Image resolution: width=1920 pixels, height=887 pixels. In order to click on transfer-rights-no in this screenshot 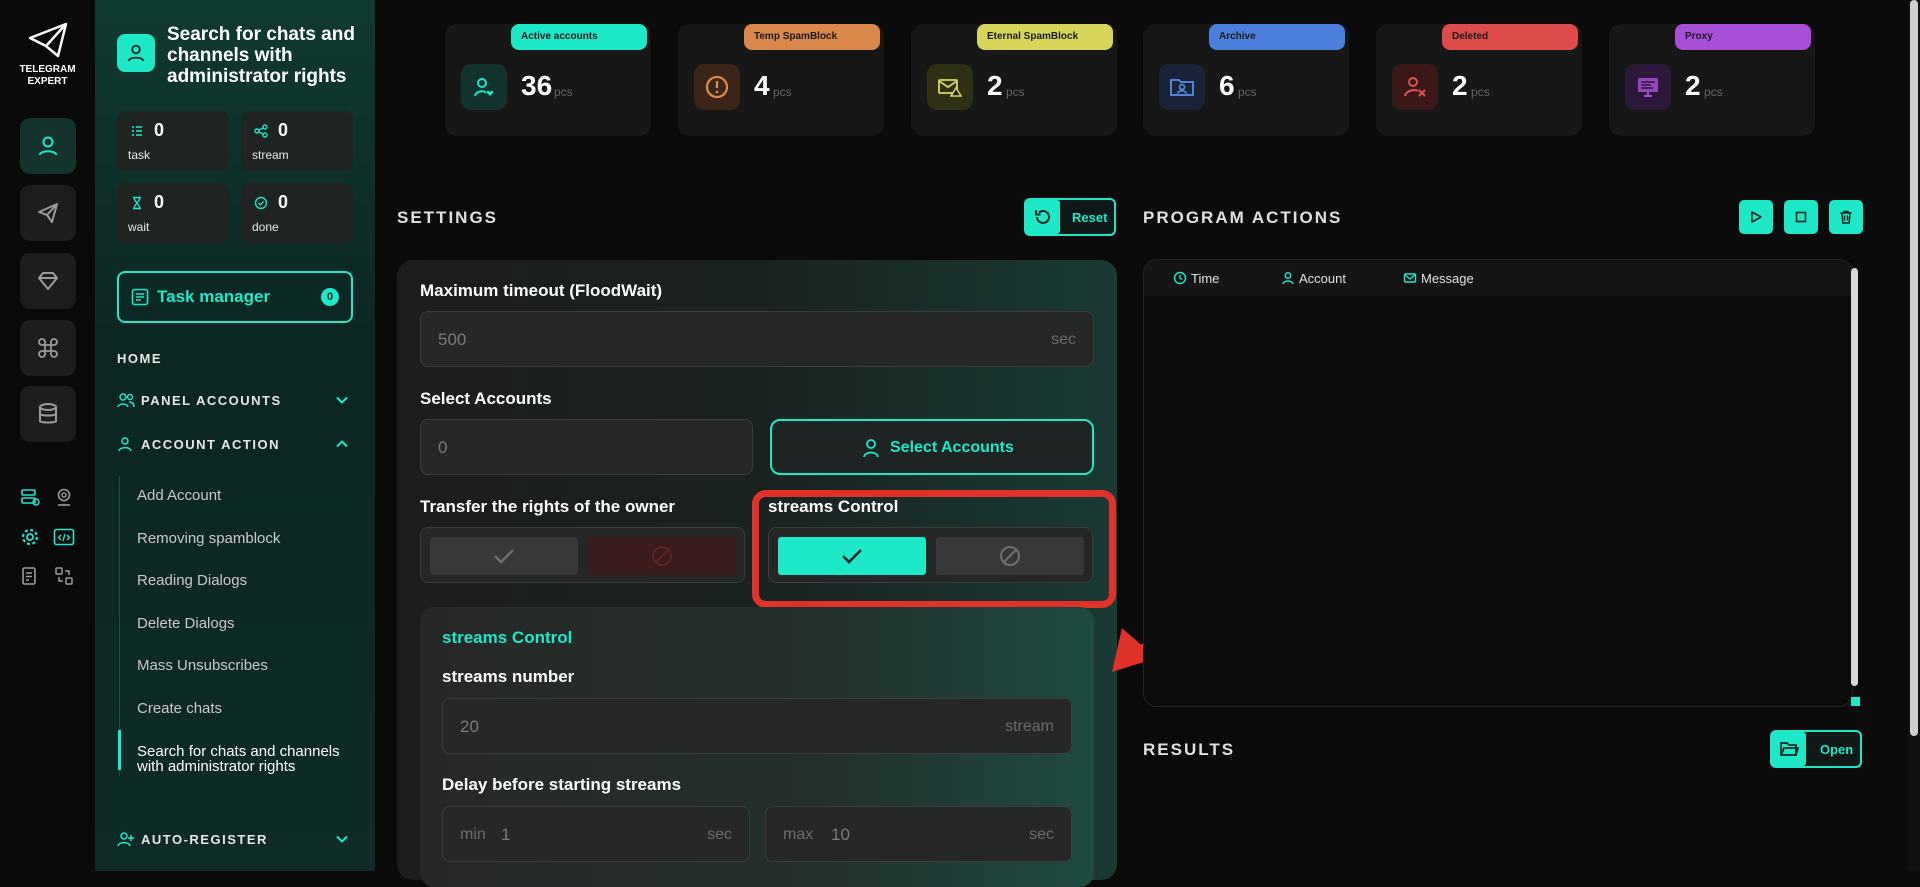, I will do `click(662, 556)`.